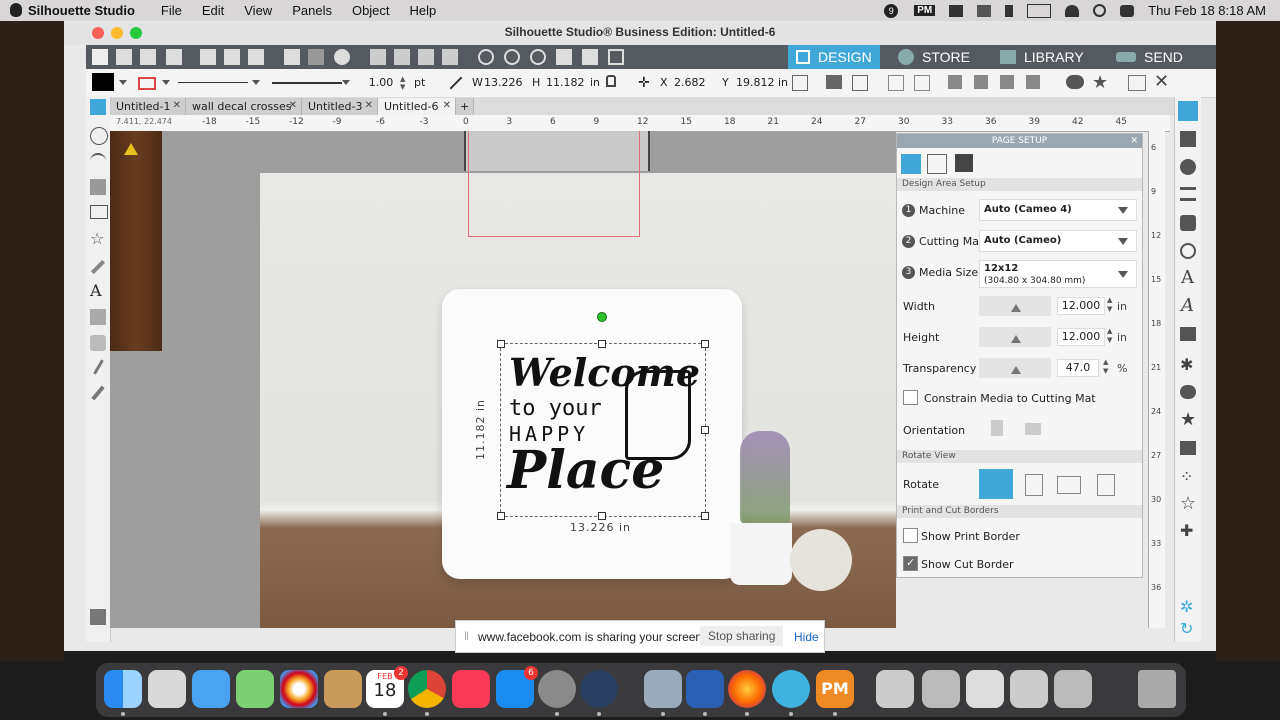 The image size is (1280, 720). What do you see at coordinates (955, 82) in the screenshot?
I see `replicate-icon` at bounding box center [955, 82].